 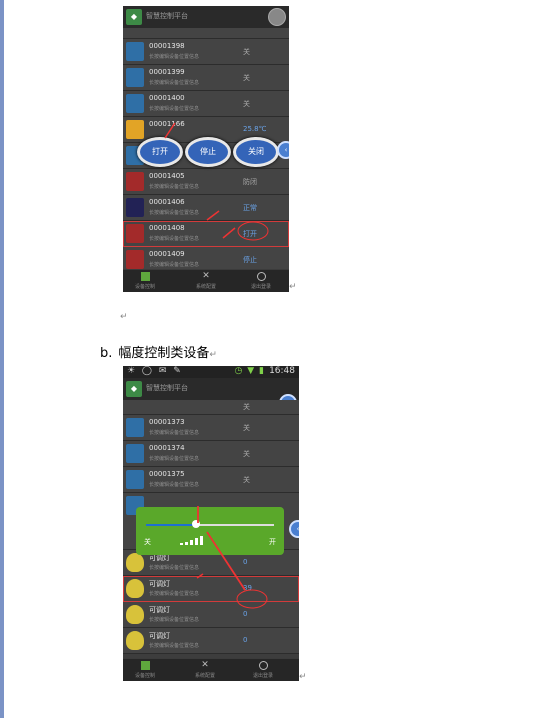 I want to click on open-button: 打开, so click(x=160, y=152).